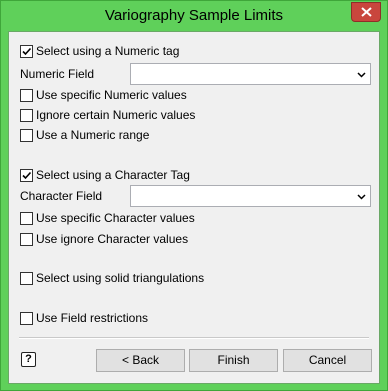  I want to click on title-bar: Variography Sample Limits, so click(194, 16).